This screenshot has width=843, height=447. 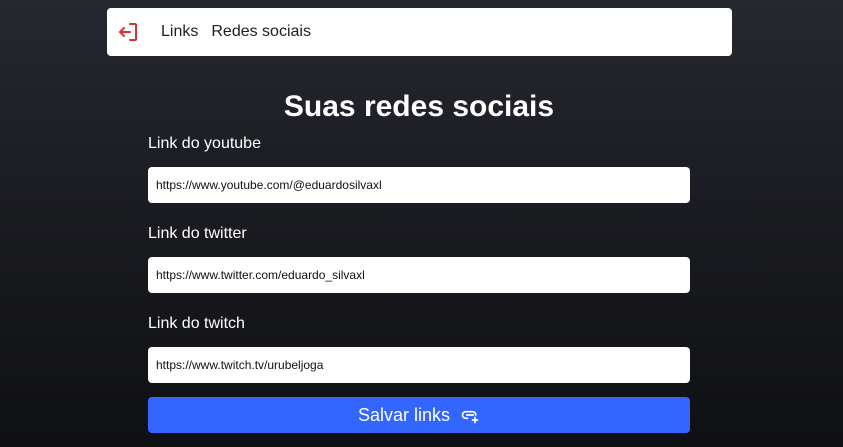 What do you see at coordinates (419, 365) in the screenshot?
I see `twitch-input` at bounding box center [419, 365].